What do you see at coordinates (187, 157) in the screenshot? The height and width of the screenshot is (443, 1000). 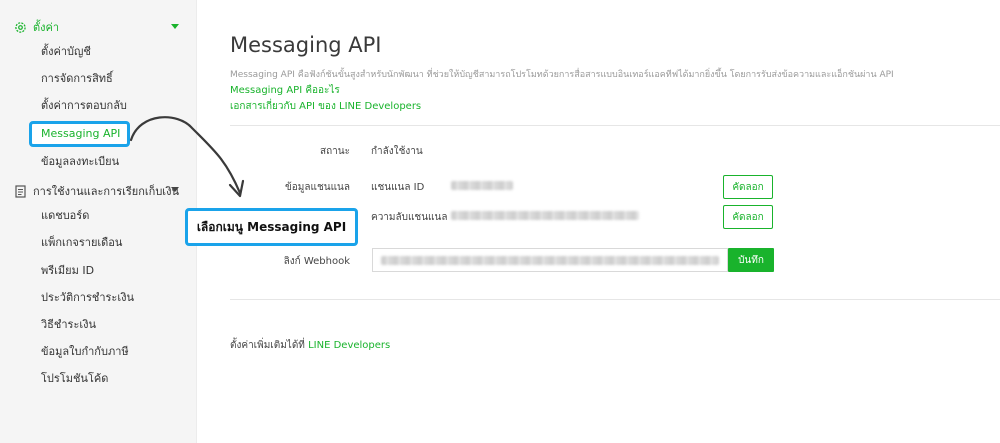 I see `annotation-arrow-icon` at bounding box center [187, 157].